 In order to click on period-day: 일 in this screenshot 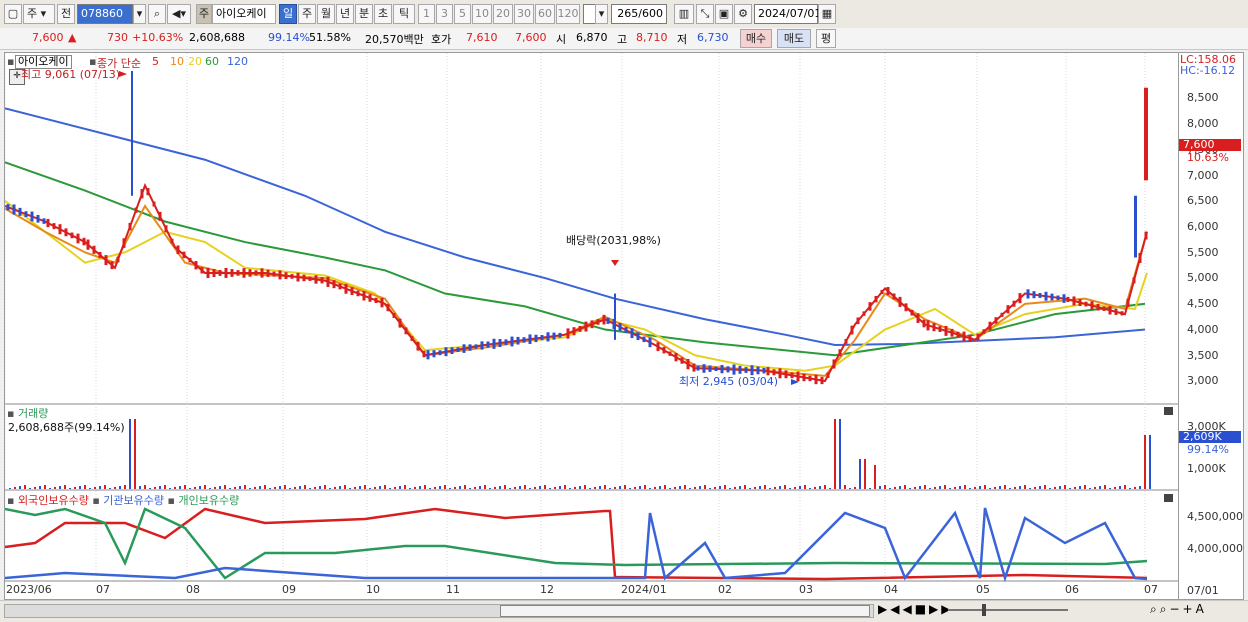, I will do `click(288, 14)`.